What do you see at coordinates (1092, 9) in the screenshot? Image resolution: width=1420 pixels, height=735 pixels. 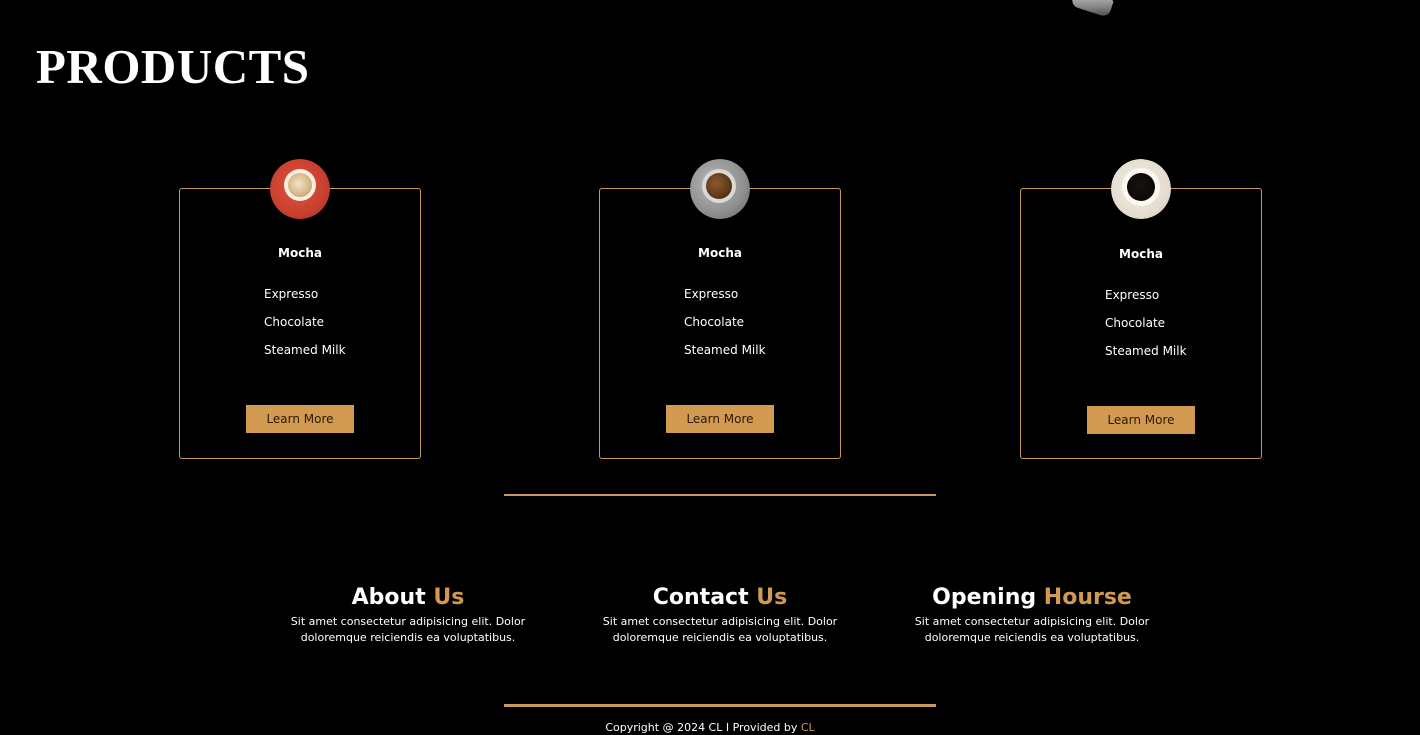 I see `decorative-image-fragment` at bounding box center [1092, 9].